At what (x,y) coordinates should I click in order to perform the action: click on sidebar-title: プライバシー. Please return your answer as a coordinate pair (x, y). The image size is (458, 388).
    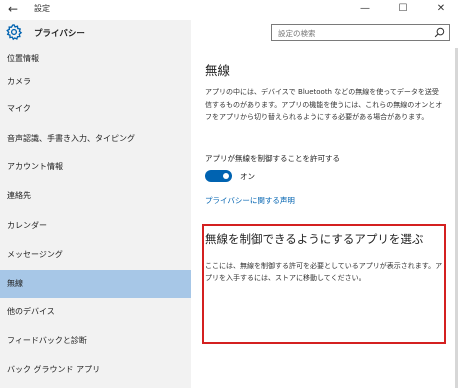
    Looking at the image, I should click on (59, 34).